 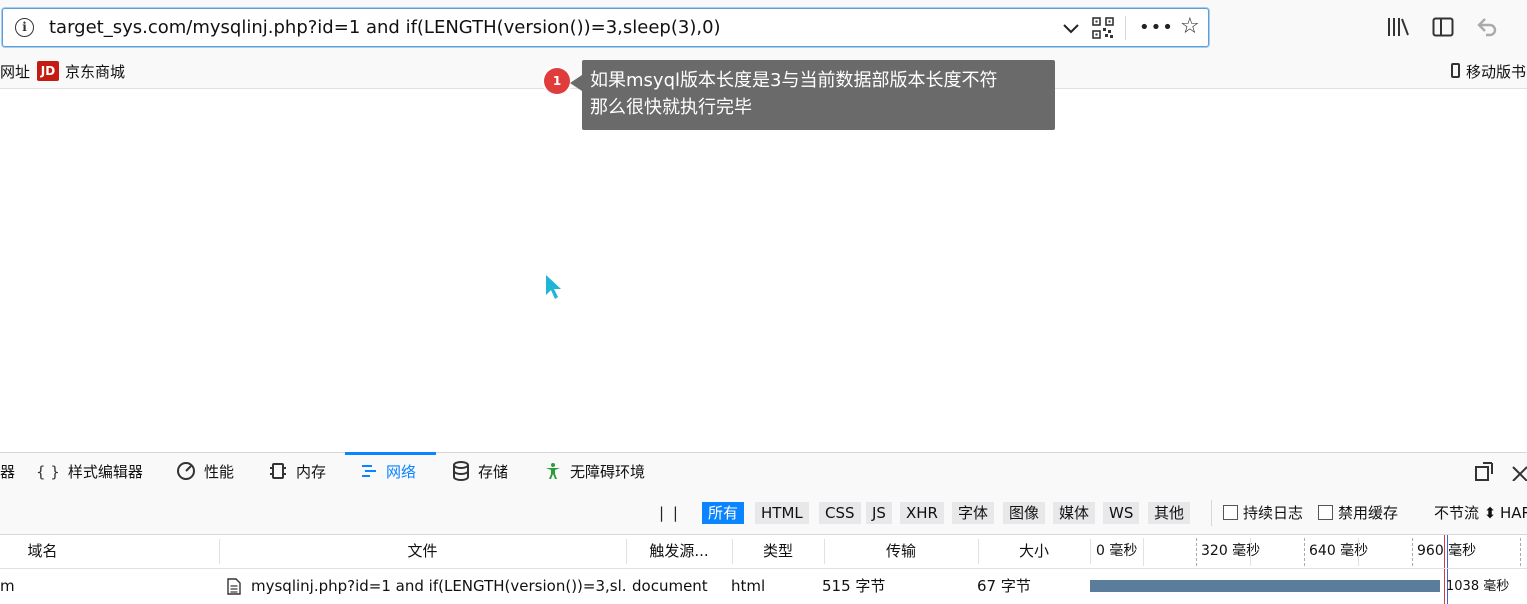 I want to click on annotation-arrow, so click(x=576, y=83).